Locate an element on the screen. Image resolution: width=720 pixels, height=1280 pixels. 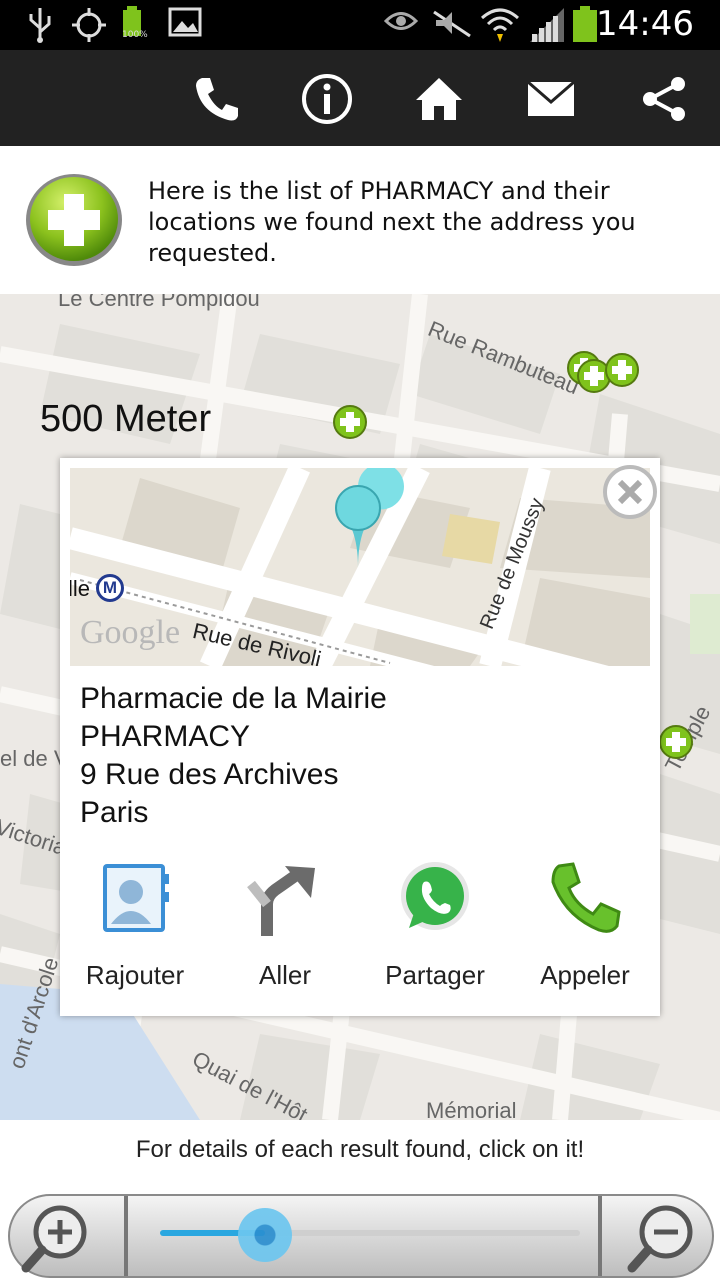
mute-icon is located at coordinates (452, 24).